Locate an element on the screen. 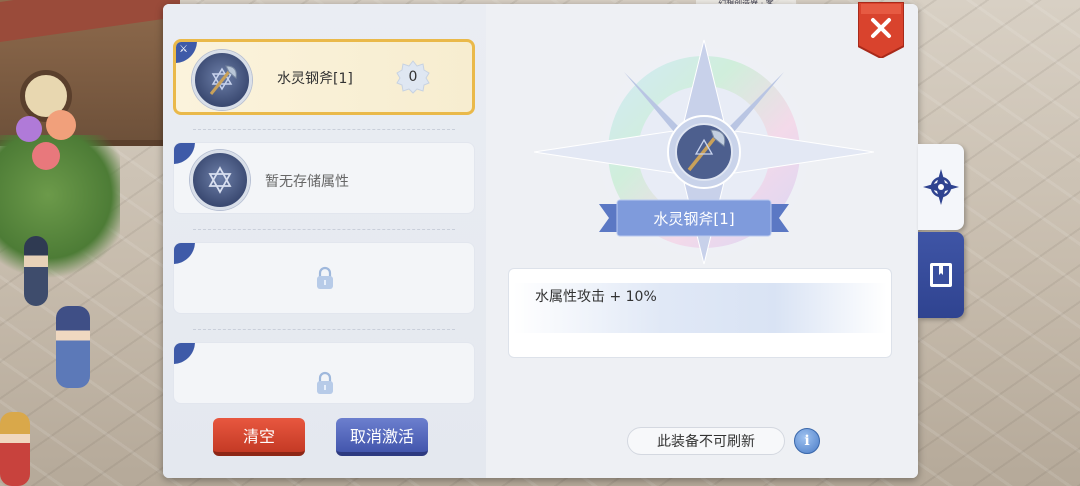 This screenshot has width=1080, height=486. attribute-slot-2: 暂无存储属性 is located at coordinates (324, 178).